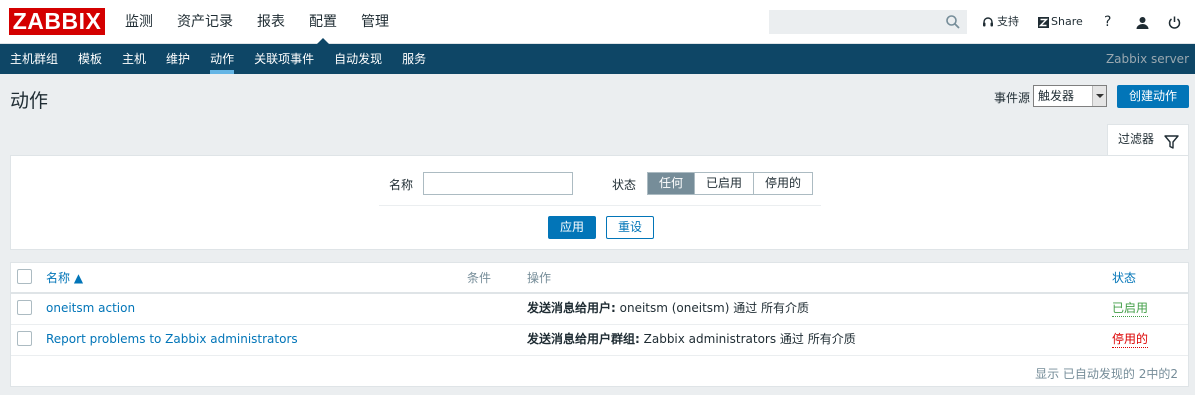 The image size is (1195, 395). I want to click on select-all-checkbox, so click(24, 276).